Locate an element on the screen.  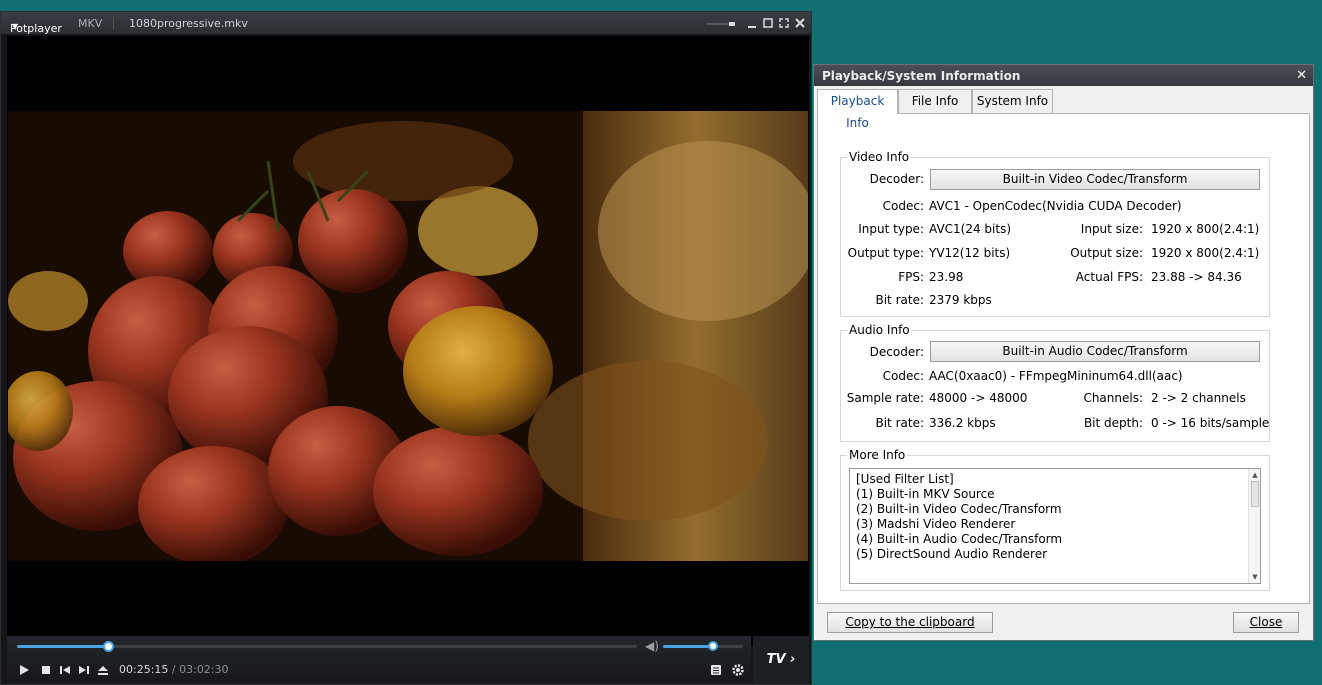
audio-bitrate-label: Bit rate: is located at coordinates (899, 423).